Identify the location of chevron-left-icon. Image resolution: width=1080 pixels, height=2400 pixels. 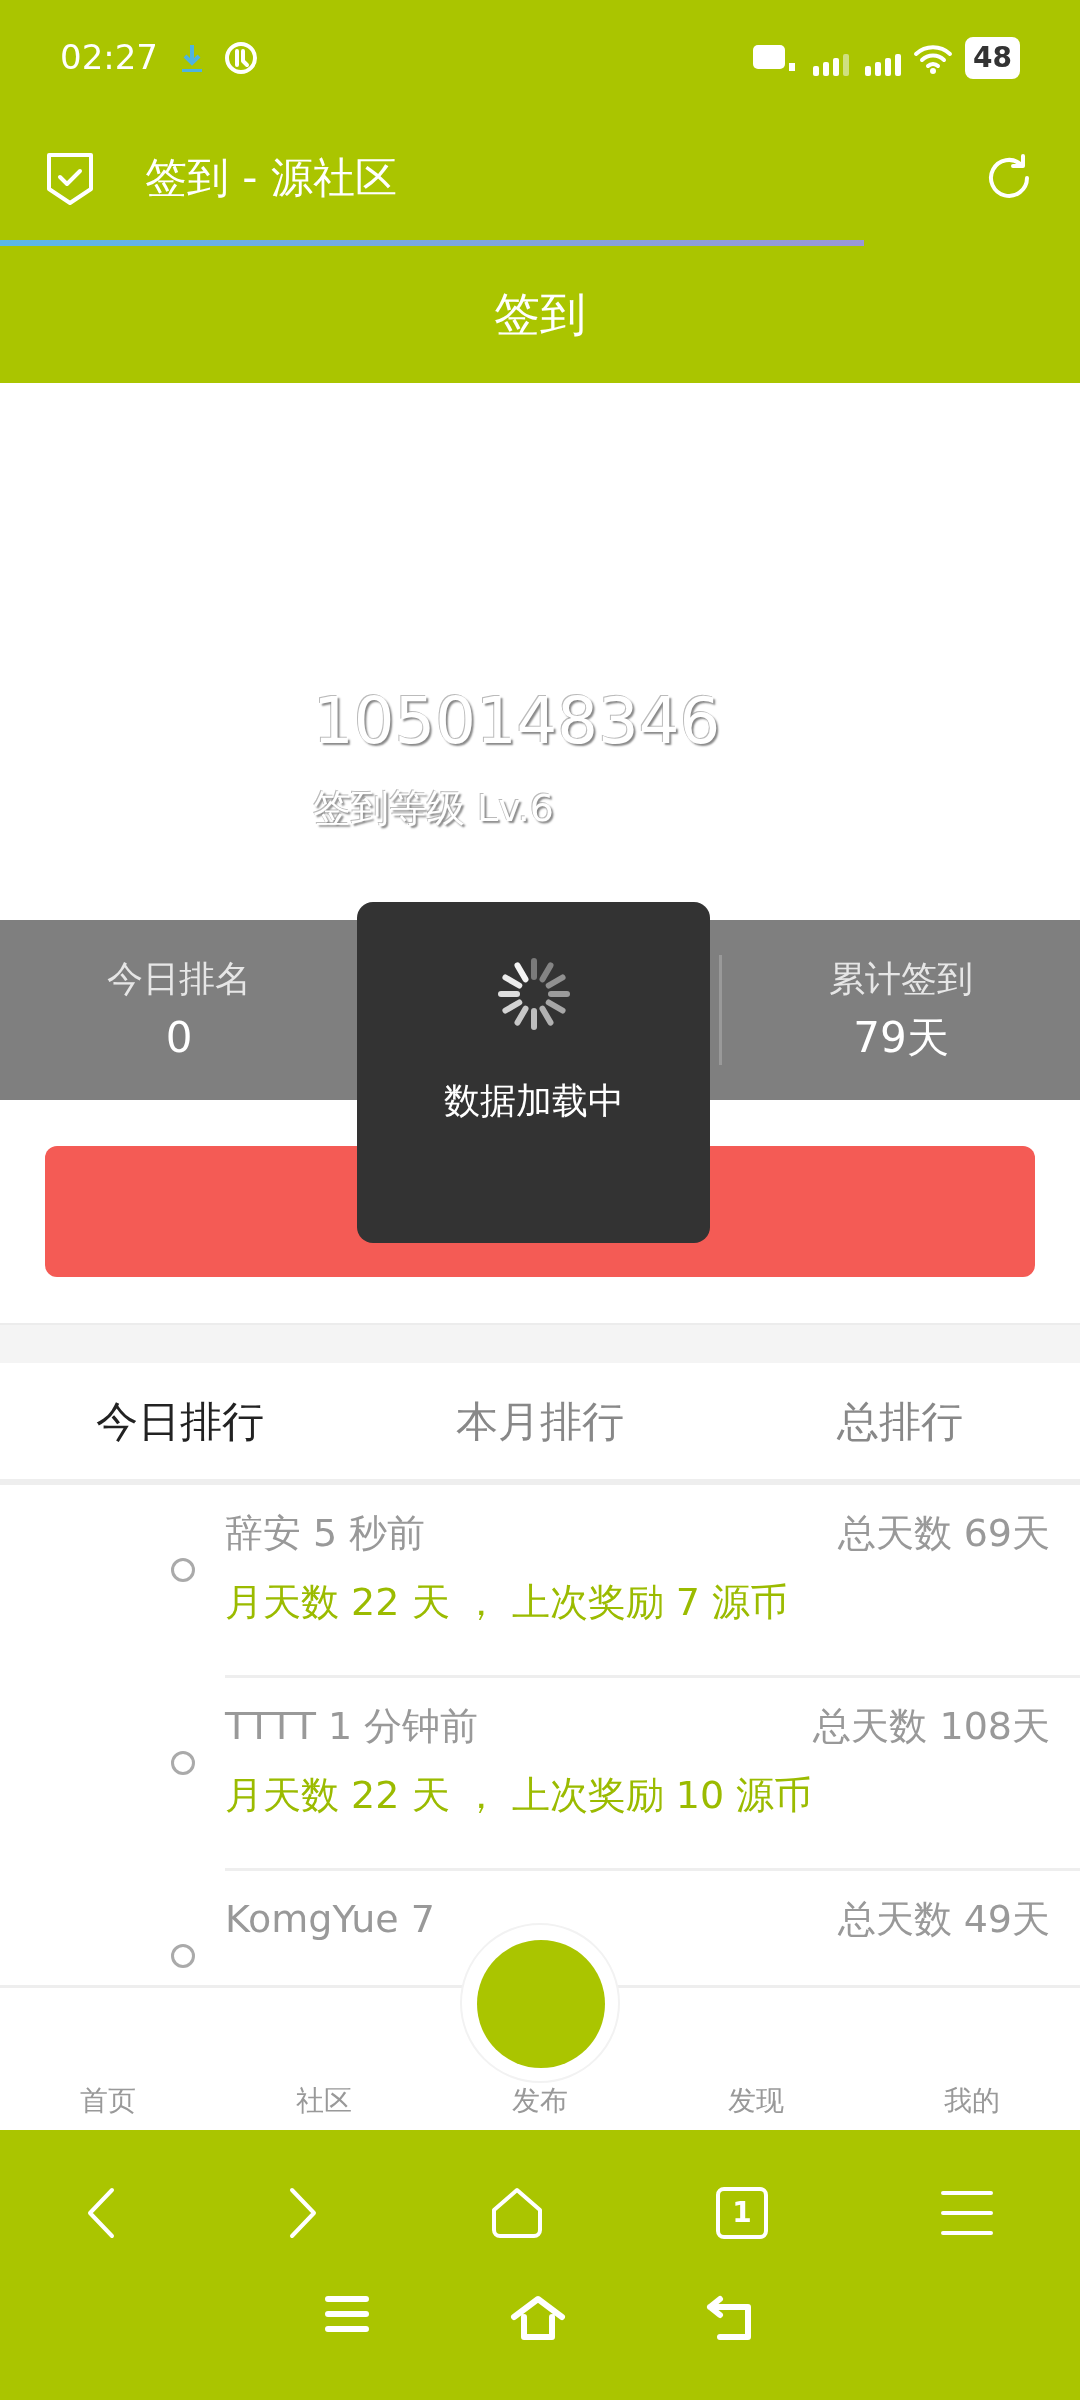
(101, 2212).